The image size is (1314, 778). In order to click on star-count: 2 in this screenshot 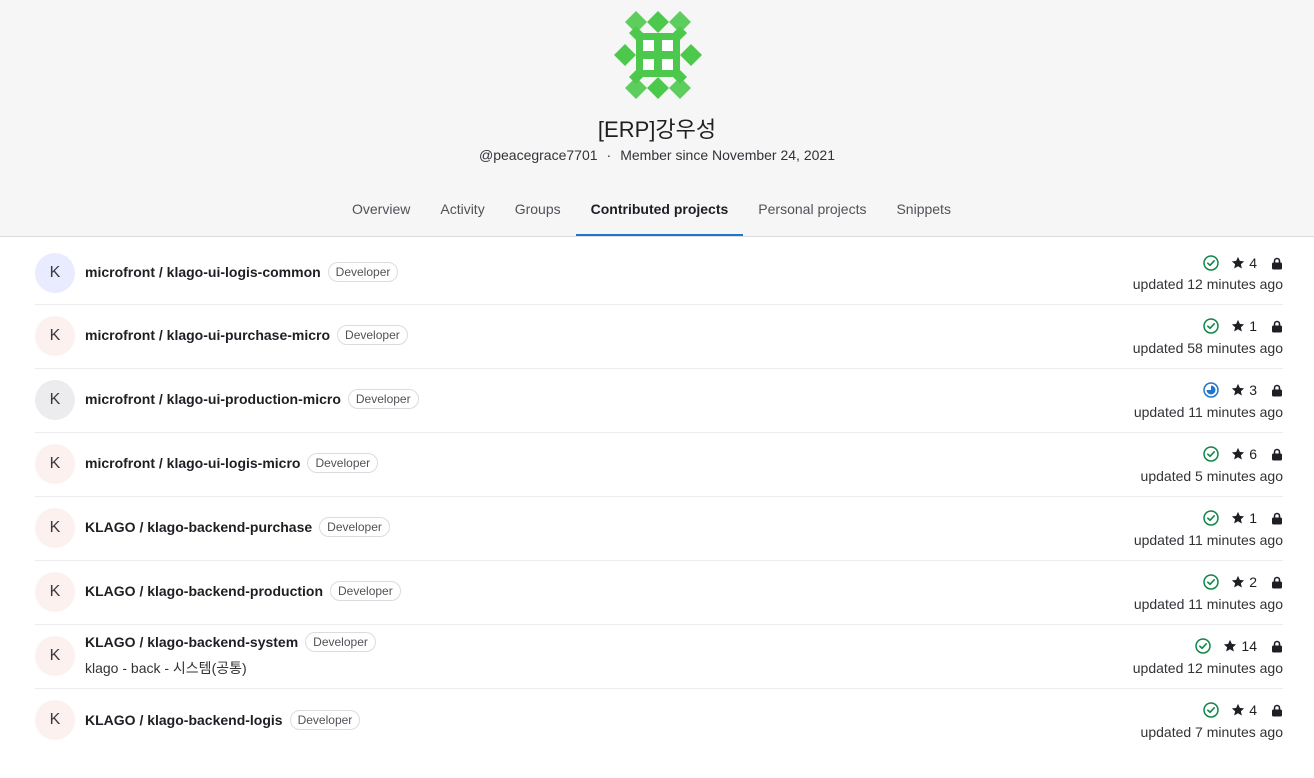, I will do `click(1244, 582)`.